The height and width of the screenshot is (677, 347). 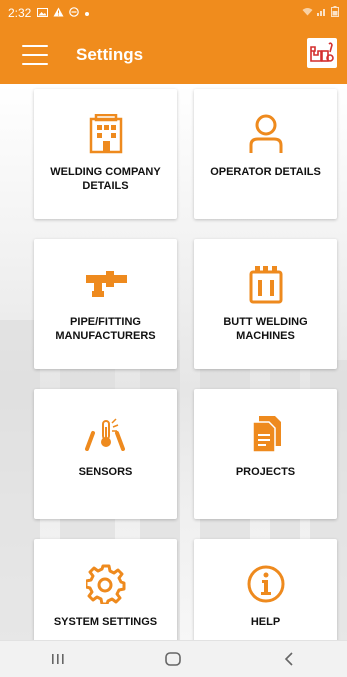 What do you see at coordinates (106, 434) in the screenshot?
I see `sensor-thermometer-icon` at bounding box center [106, 434].